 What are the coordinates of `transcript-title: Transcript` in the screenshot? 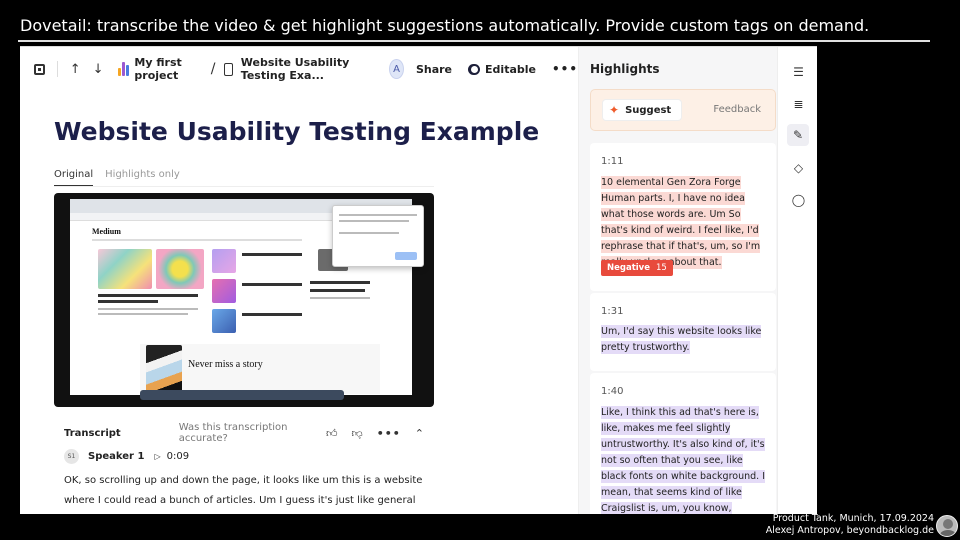 It's located at (92, 433).